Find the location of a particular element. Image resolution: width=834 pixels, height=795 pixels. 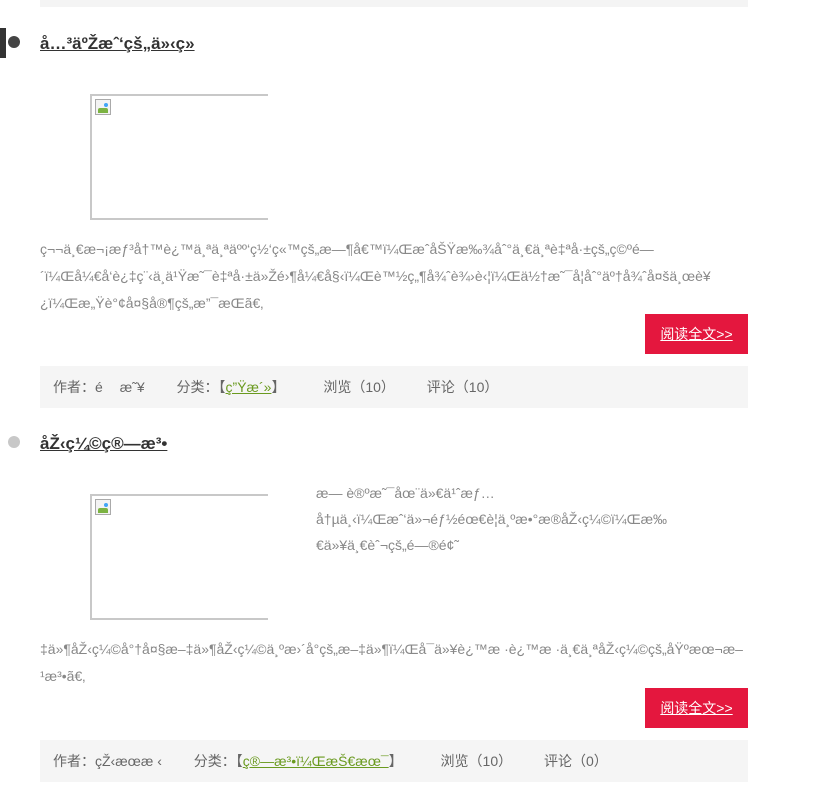

comment-count: 评论（0） is located at coordinates (576, 761).